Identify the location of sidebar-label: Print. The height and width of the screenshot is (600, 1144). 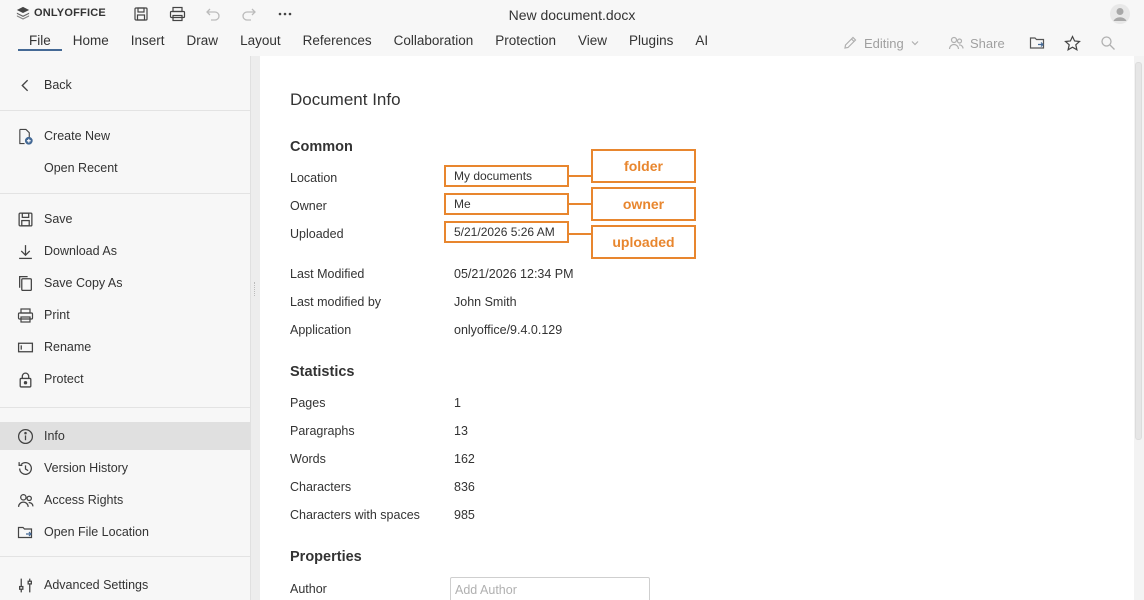
(57, 315).